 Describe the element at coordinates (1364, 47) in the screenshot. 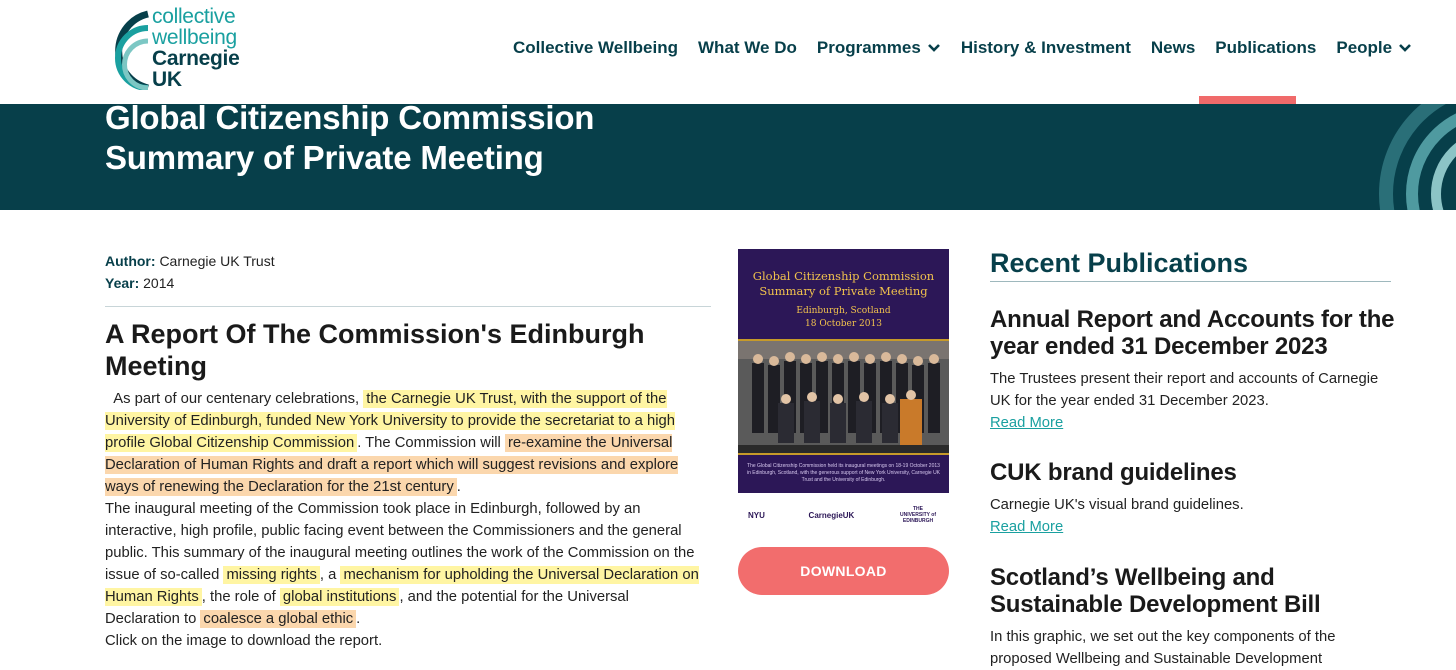

I see `nav-label: People` at that location.